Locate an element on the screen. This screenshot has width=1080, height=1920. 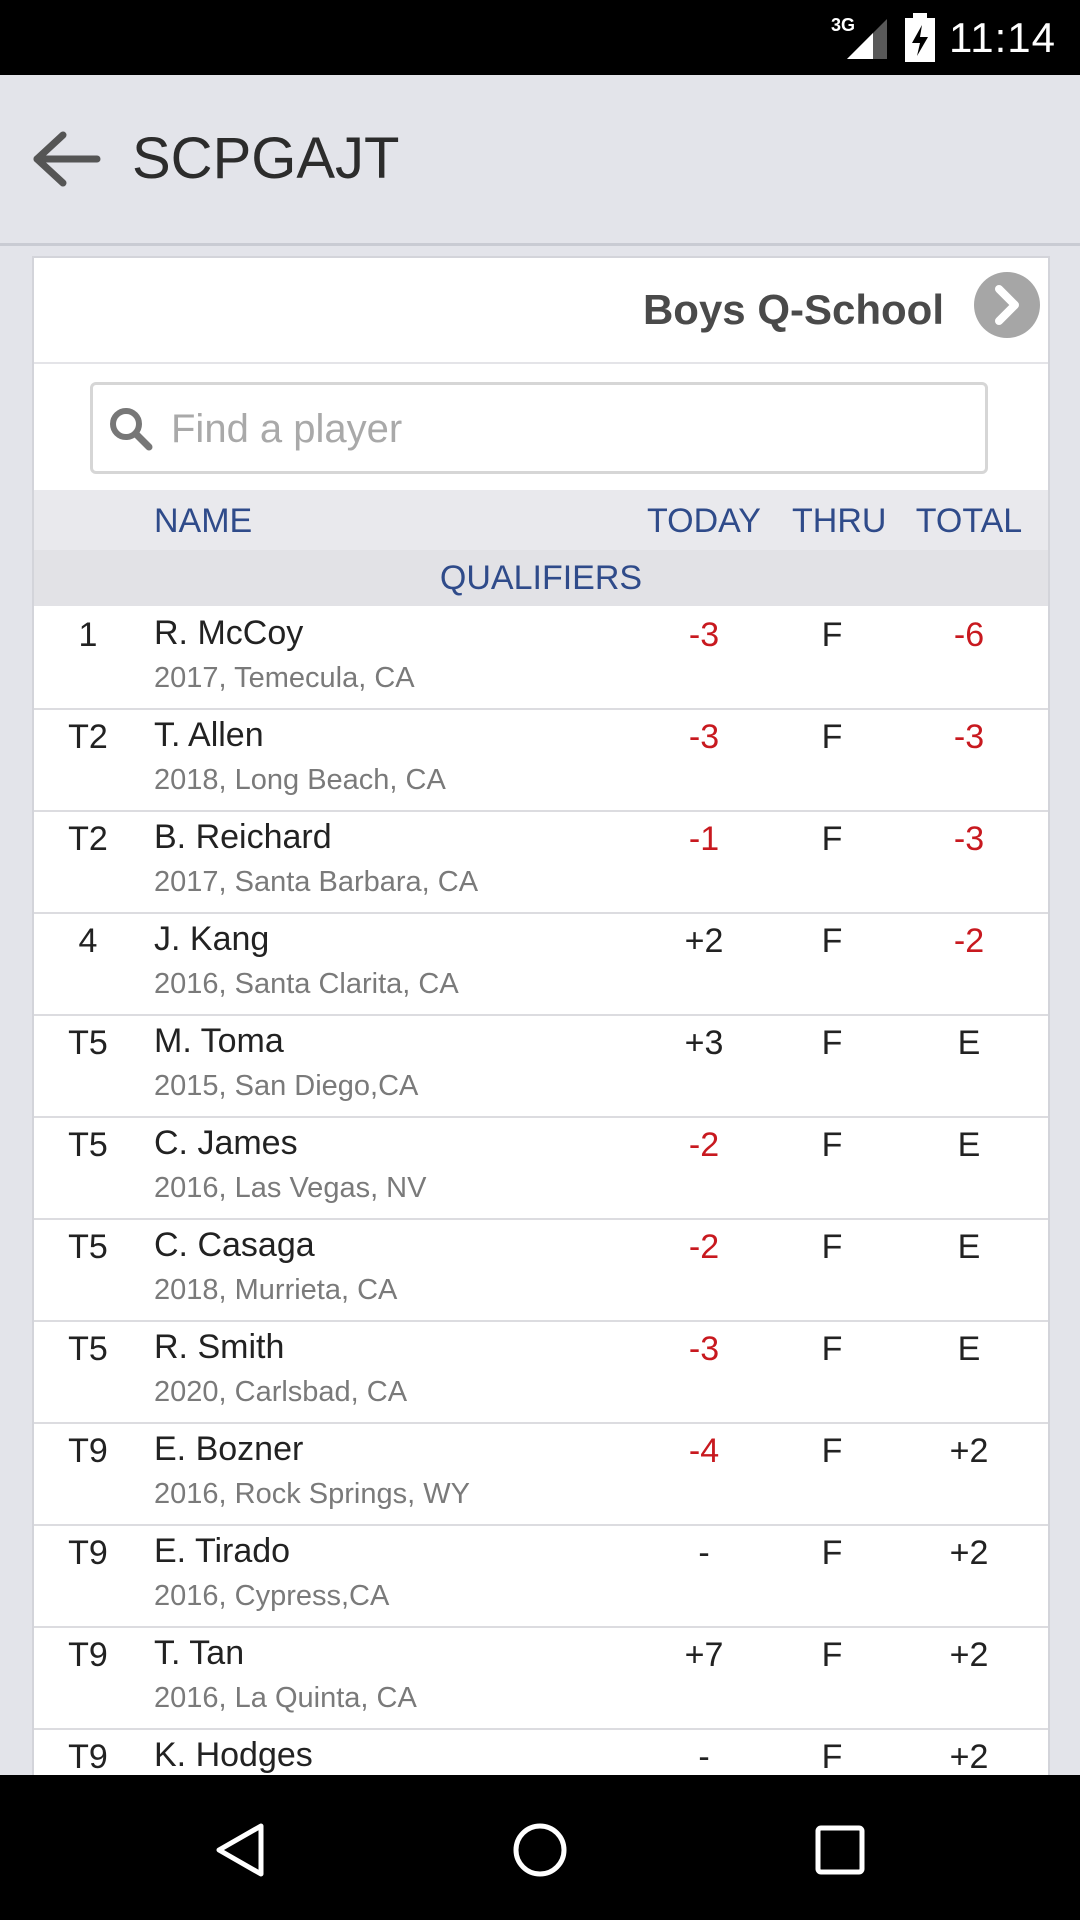
player-info: 2016, Santa Clarita, CA is located at coordinates (306, 984).